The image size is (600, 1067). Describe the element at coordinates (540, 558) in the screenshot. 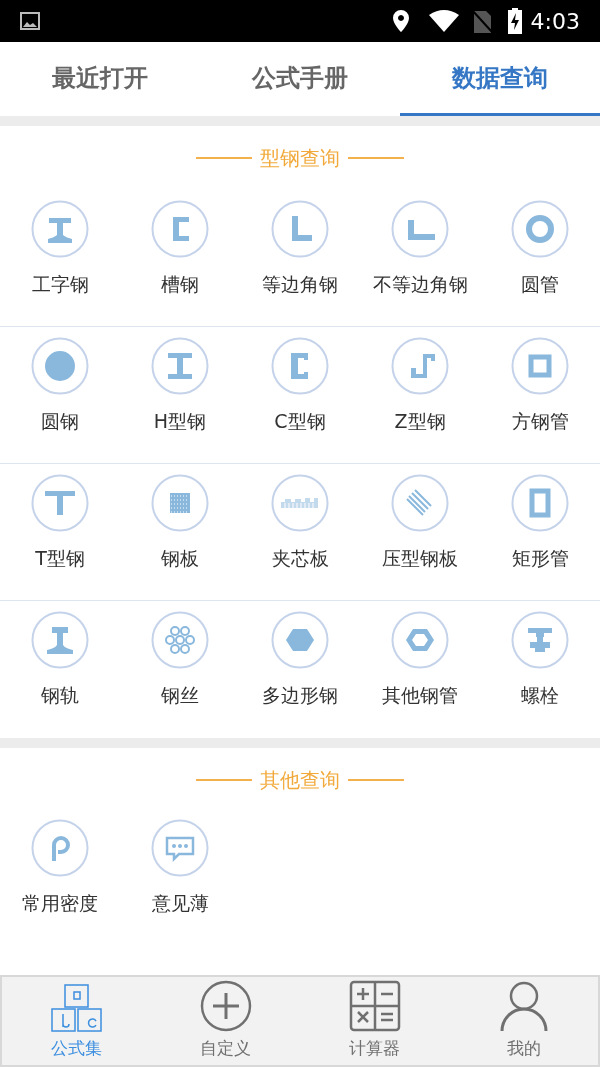

I see `item-label: 矩形管` at that location.